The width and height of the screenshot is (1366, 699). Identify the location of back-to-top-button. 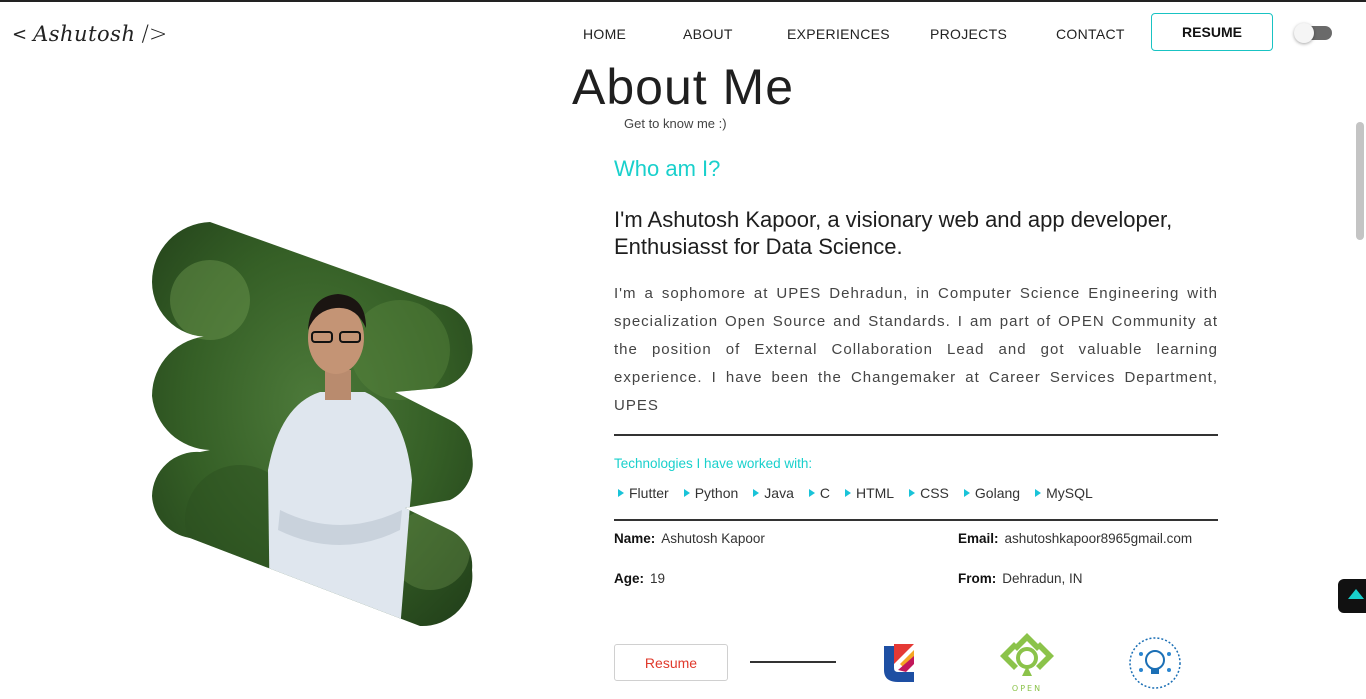
(1352, 596).